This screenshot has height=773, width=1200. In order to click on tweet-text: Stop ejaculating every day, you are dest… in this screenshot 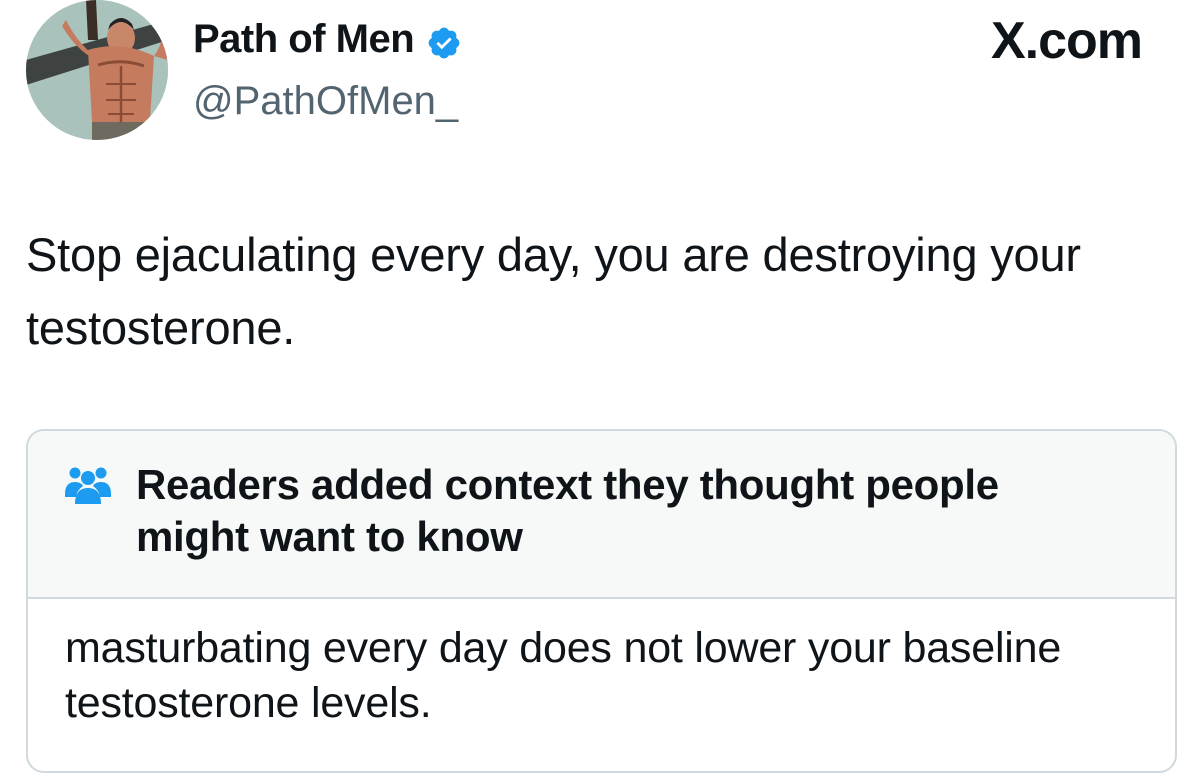, I will do `click(553, 291)`.